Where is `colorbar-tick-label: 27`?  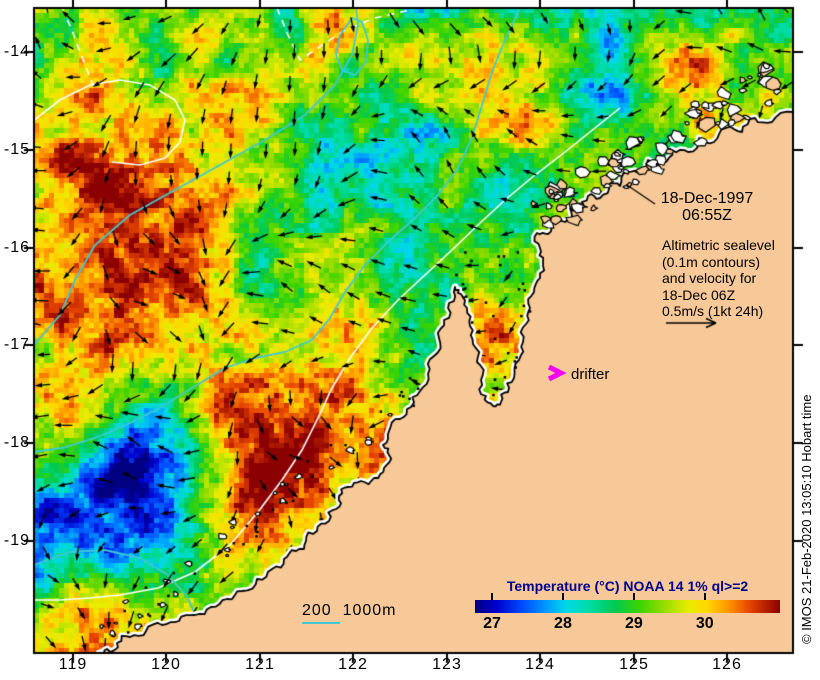
colorbar-tick-label: 27 is located at coordinates (492, 623).